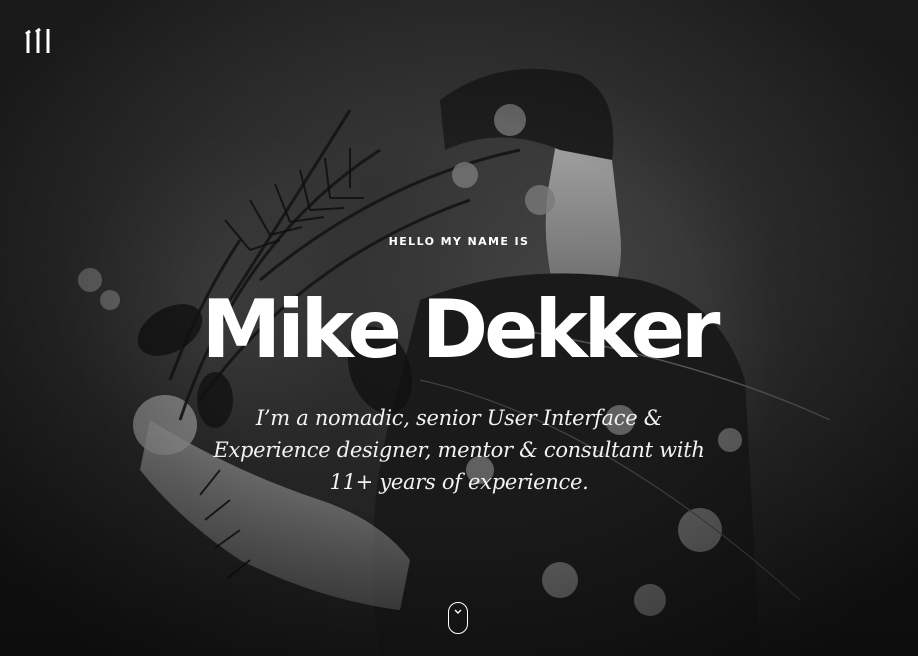 This screenshot has height=656, width=918. I want to click on tagline-line: I’m a nomadic, senior User Interface &, so click(459, 418).